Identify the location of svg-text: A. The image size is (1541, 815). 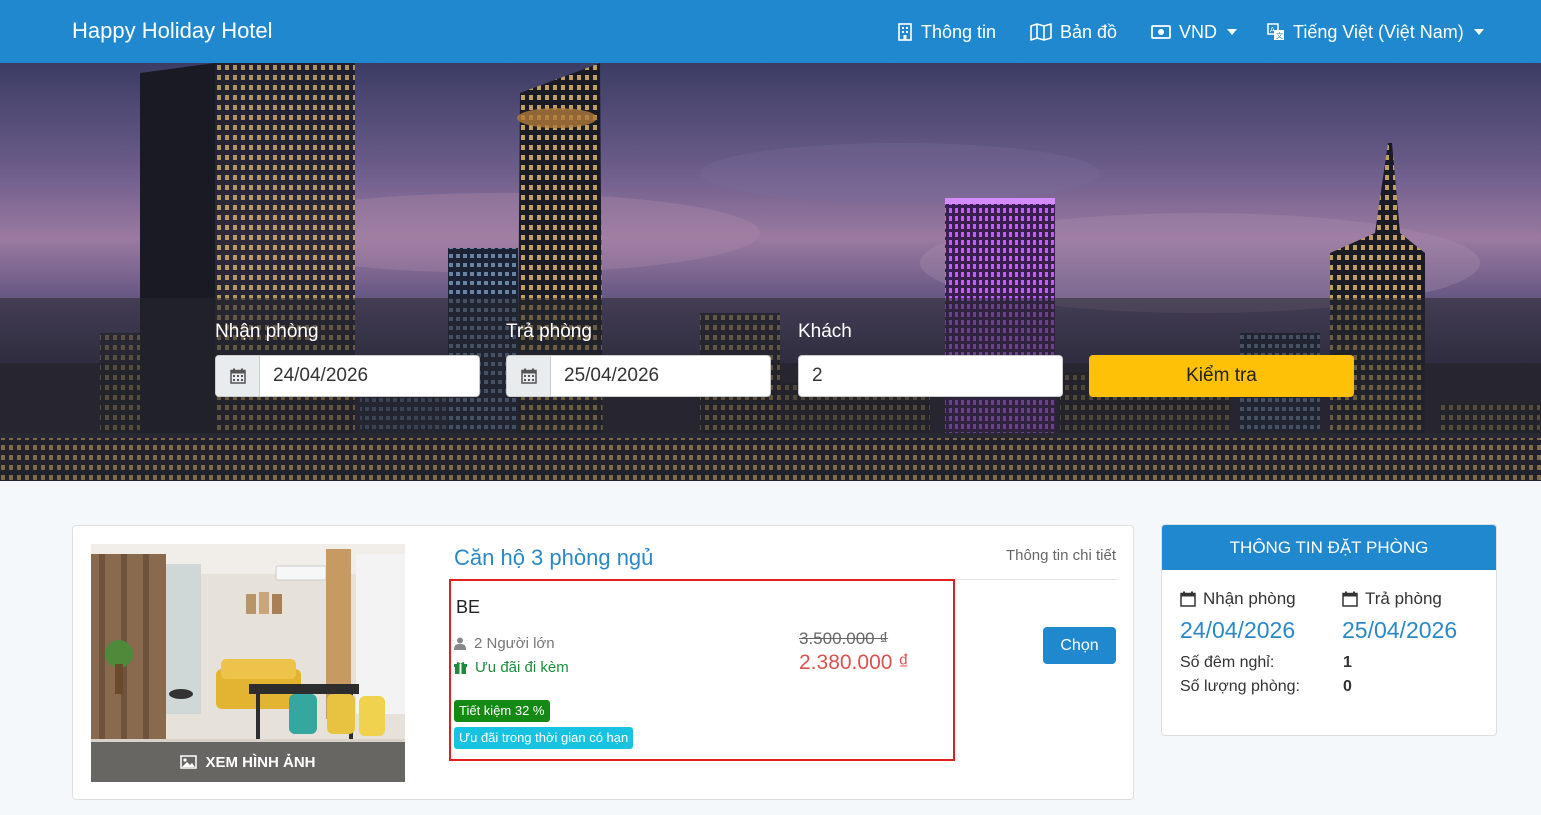
(1272, 30).